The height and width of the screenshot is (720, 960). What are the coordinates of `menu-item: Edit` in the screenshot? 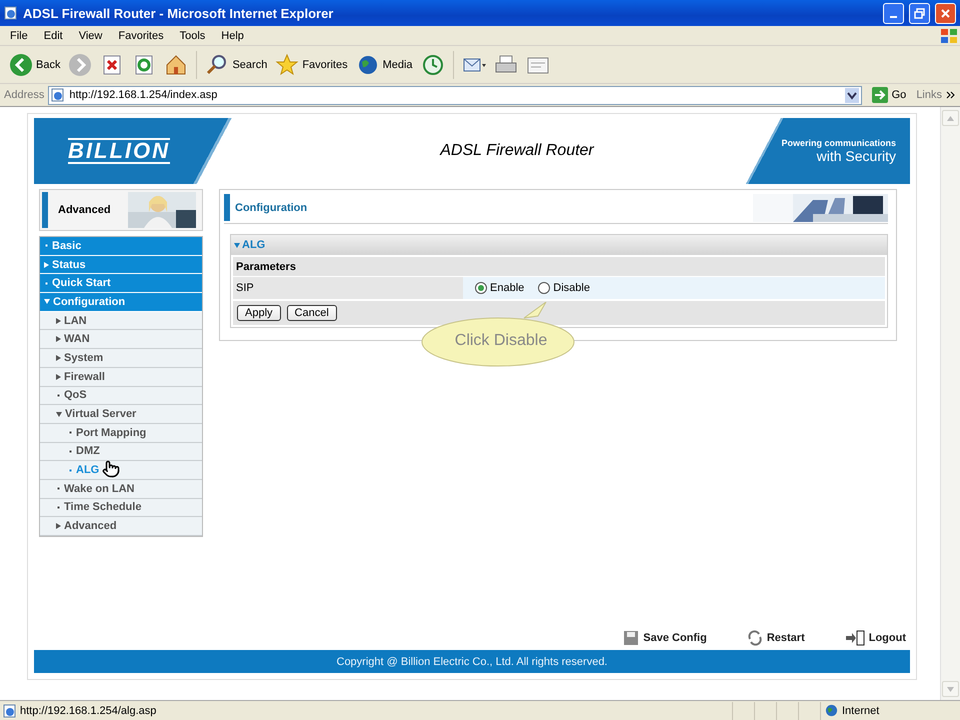 It's located at (53, 36).